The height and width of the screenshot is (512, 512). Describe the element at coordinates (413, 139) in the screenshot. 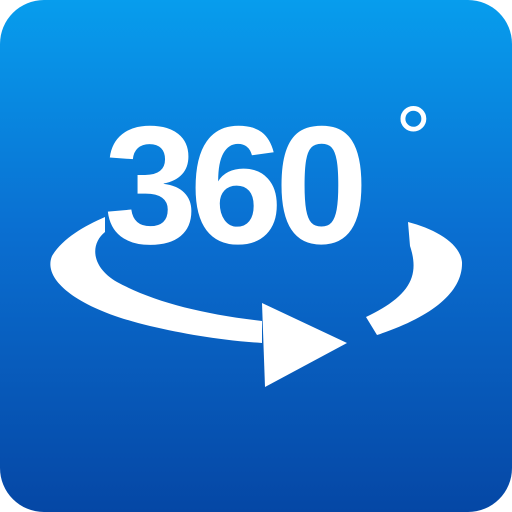

I see `degree-symbol: °` at that location.